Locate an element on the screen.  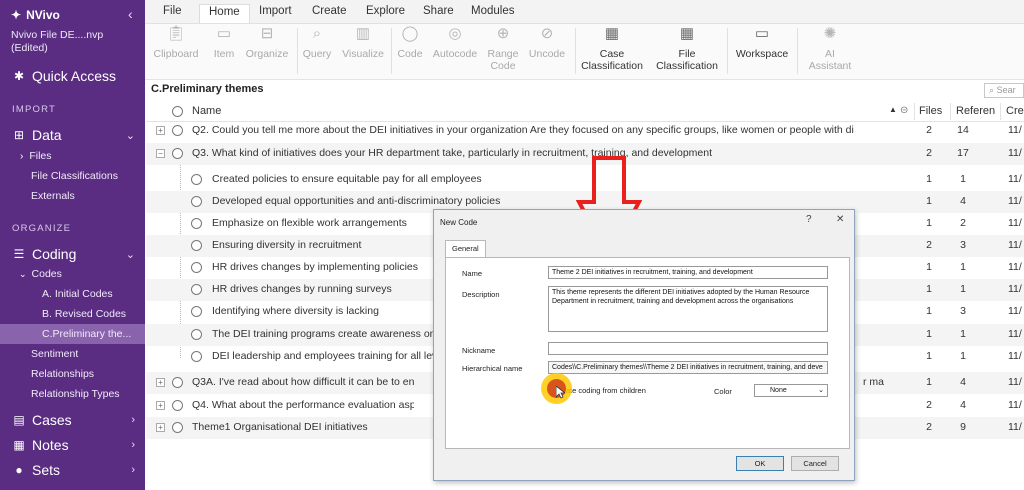
close-icon: ✕ is located at coordinates (840, 219).